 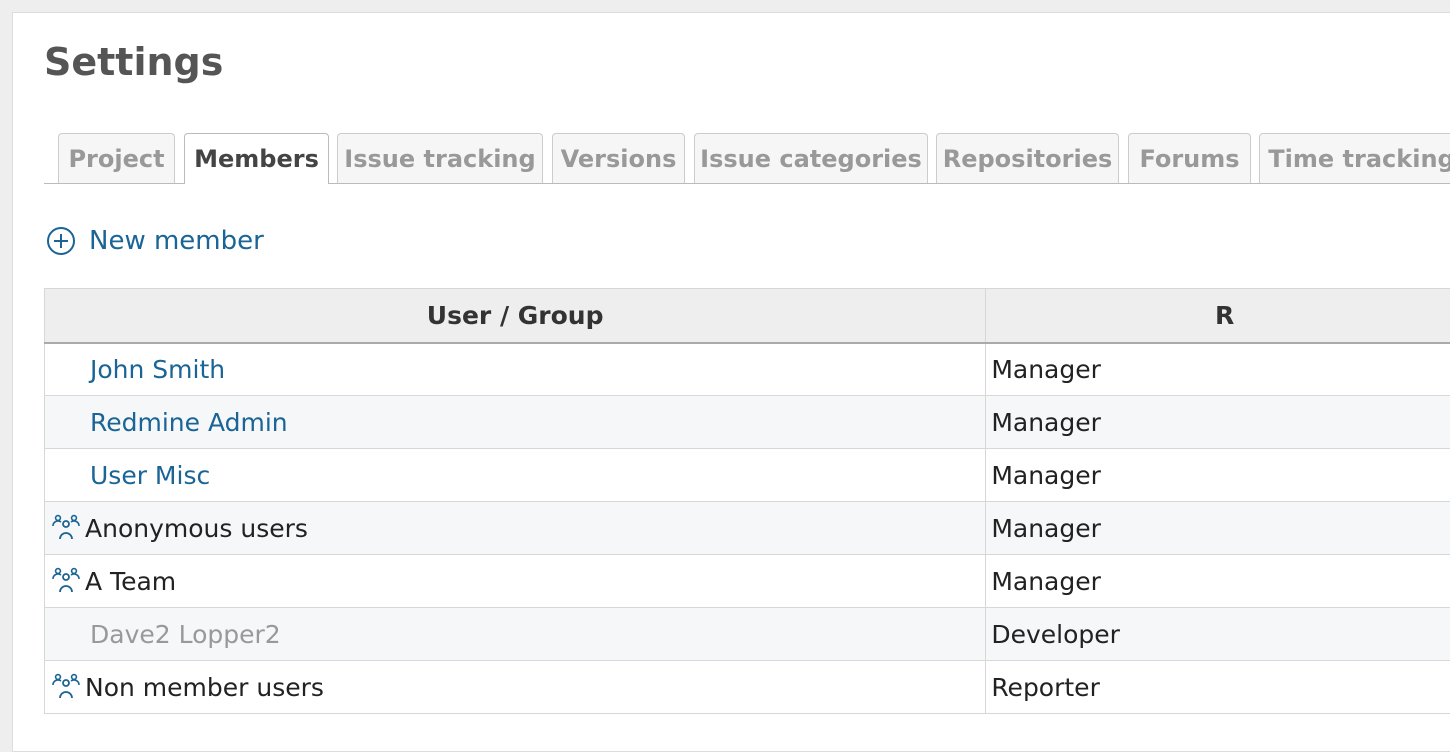 I want to click on member-name-cell: A Team, so click(x=515, y=581).